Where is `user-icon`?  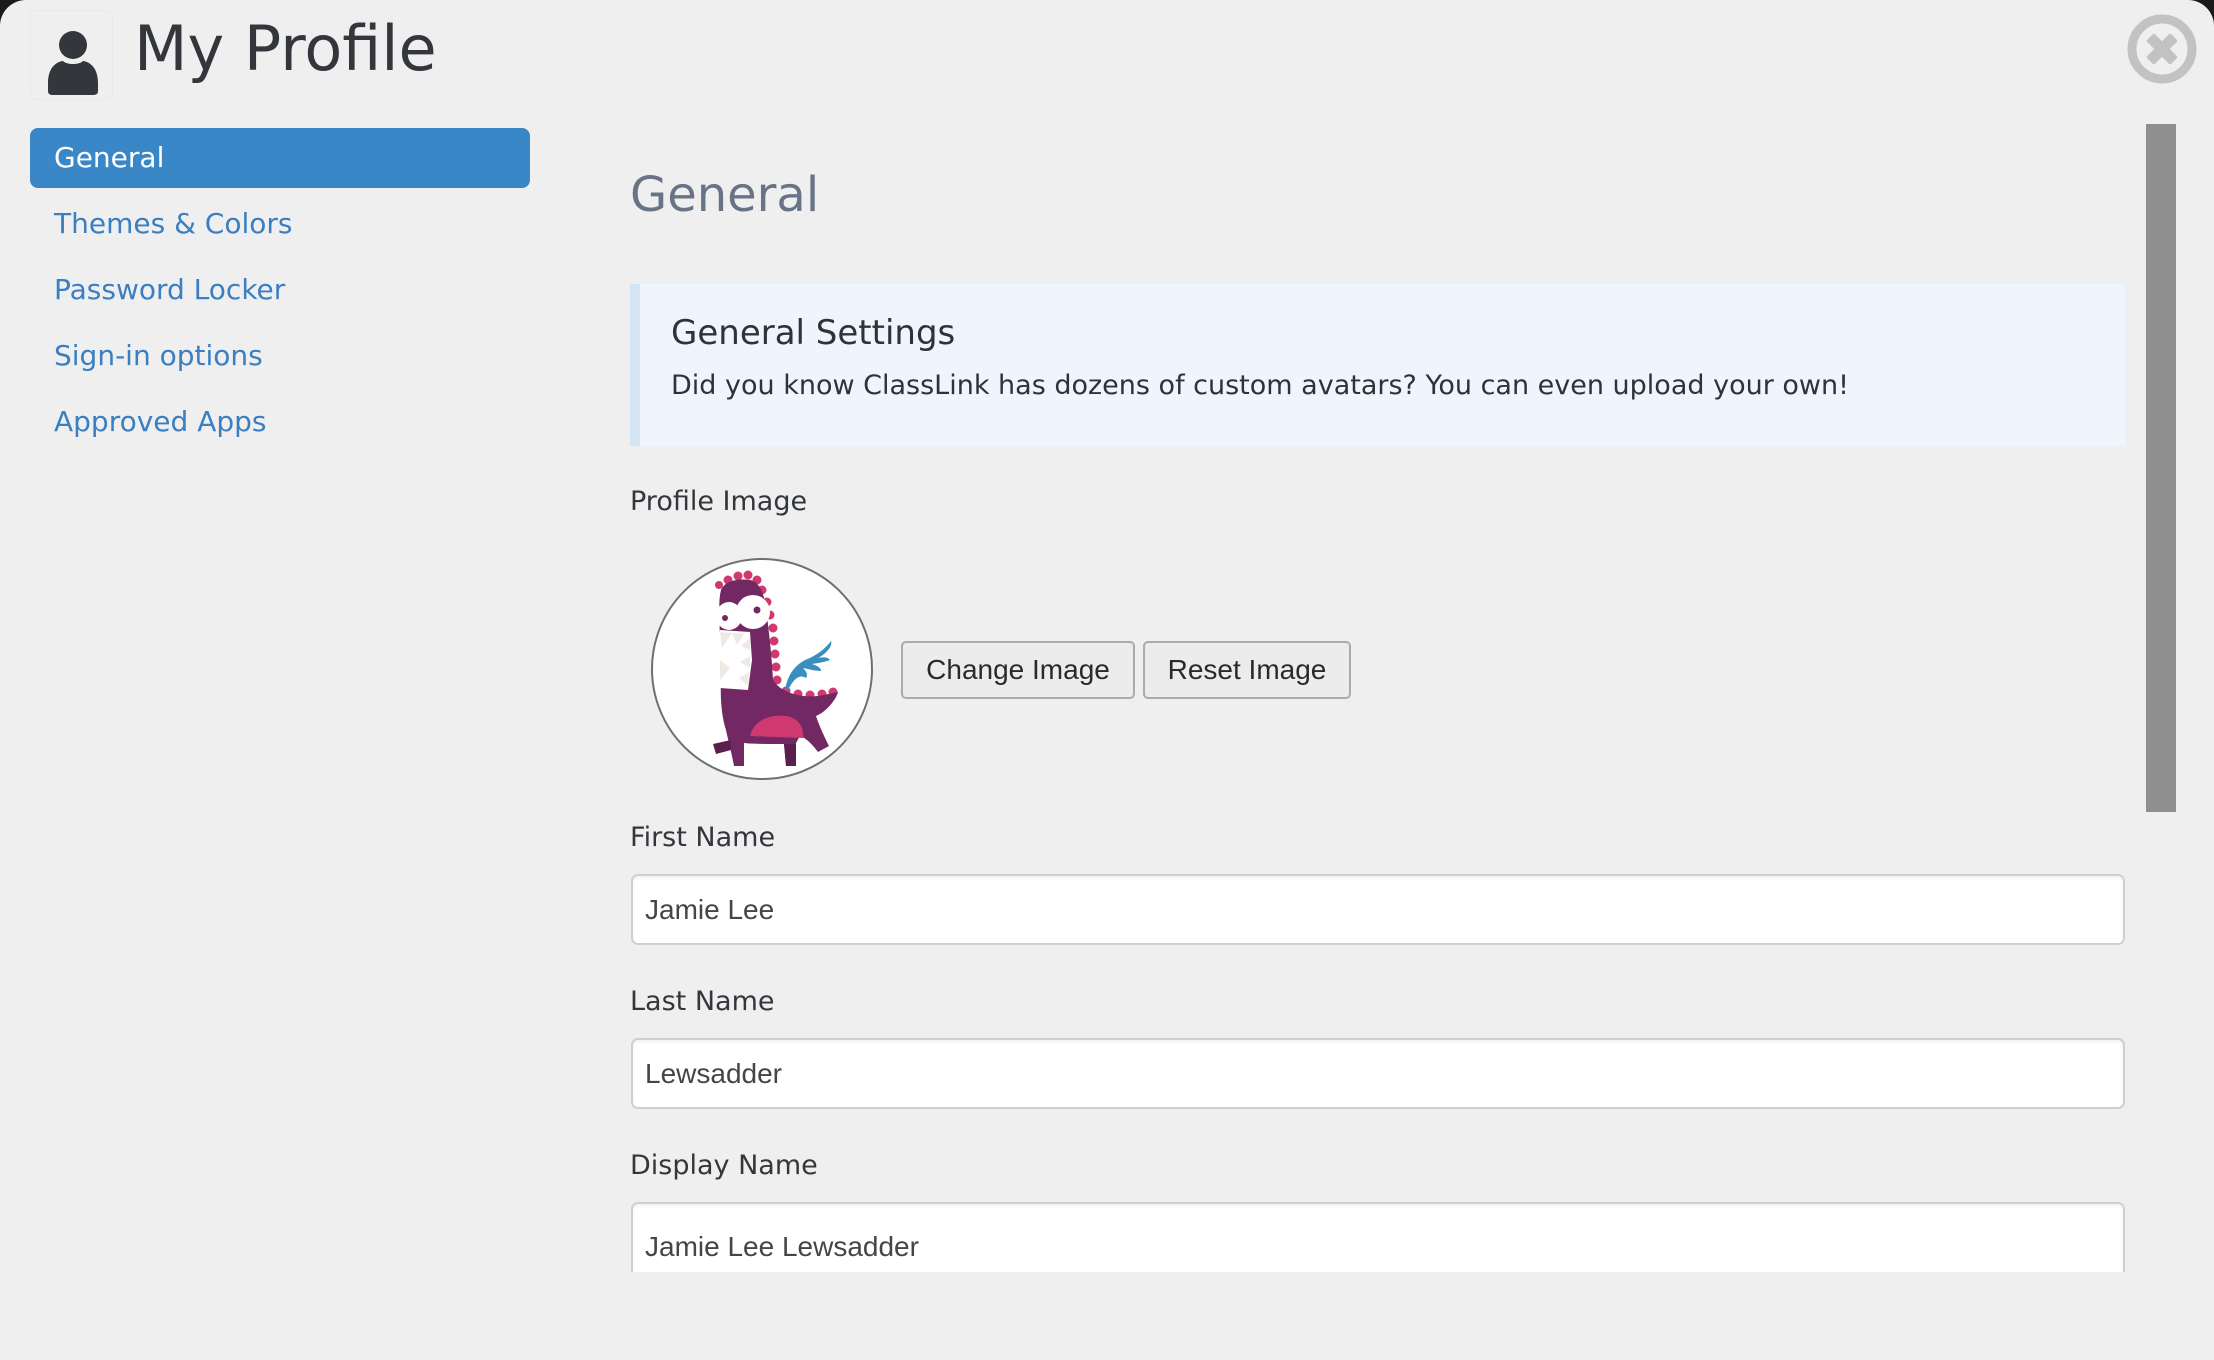 user-icon is located at coordinates (73, 63).